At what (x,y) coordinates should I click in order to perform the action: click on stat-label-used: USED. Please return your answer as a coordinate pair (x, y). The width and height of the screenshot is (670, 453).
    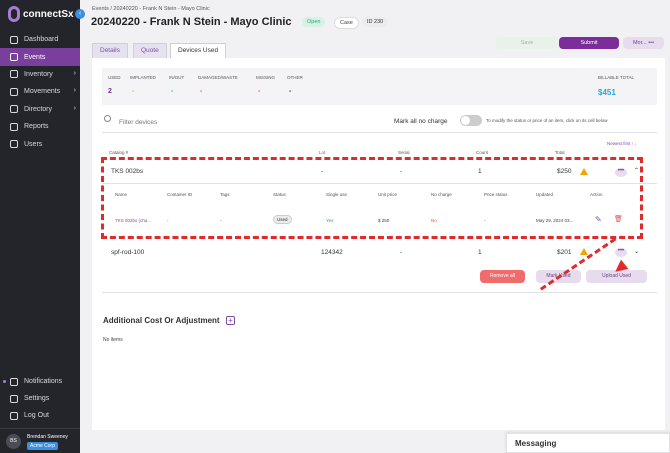
    Looking at the image, I should click on (114, 77).